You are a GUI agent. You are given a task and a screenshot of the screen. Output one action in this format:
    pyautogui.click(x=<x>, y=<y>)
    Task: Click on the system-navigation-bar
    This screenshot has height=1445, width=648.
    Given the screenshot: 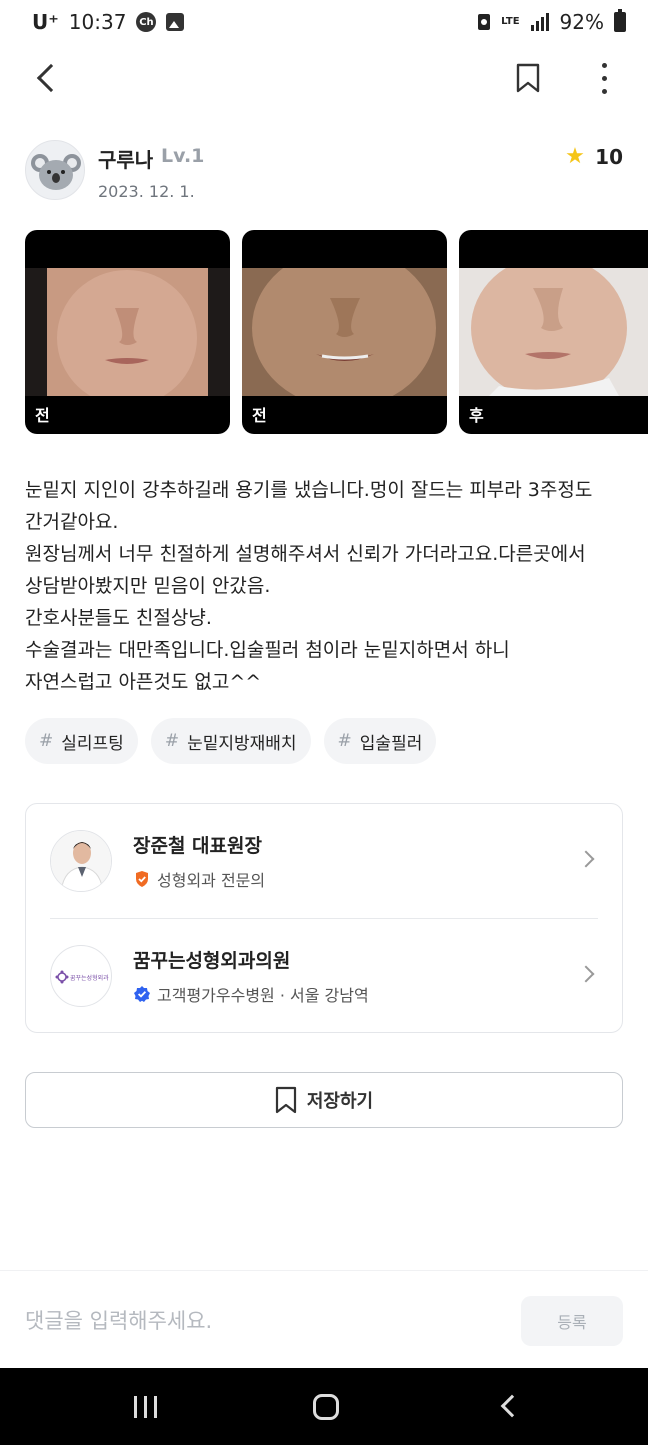 What is the action you would take?
    pyautogui.click(x=324, y=1406)
    